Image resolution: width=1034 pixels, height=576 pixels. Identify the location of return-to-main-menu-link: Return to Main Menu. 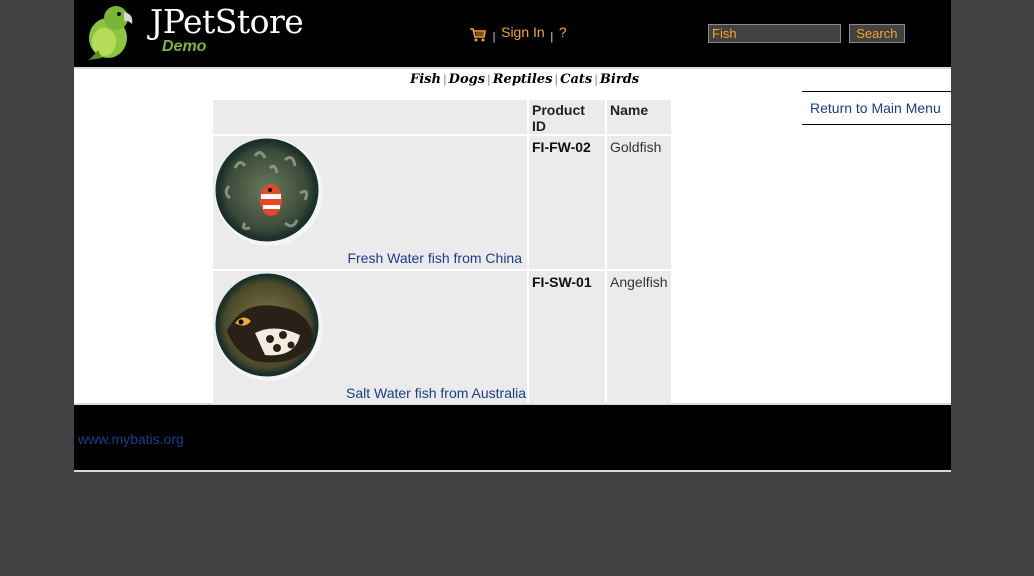
(875, 108).